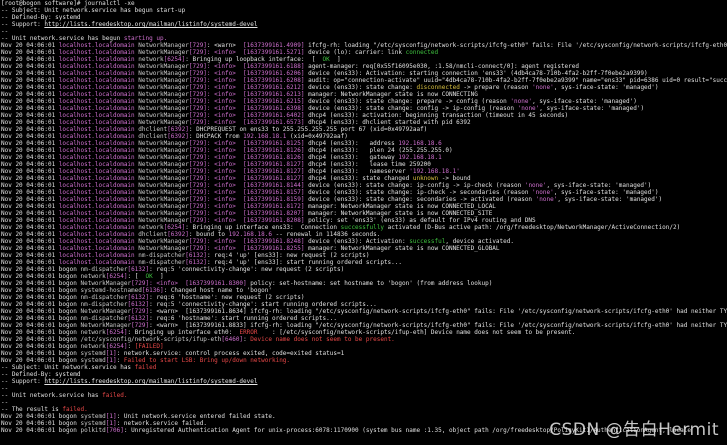  What do you see at coordinates (274, 192) in the screenshot?
I see `log-segment: [1637399161.8157]` at bounding box center [274, 192].